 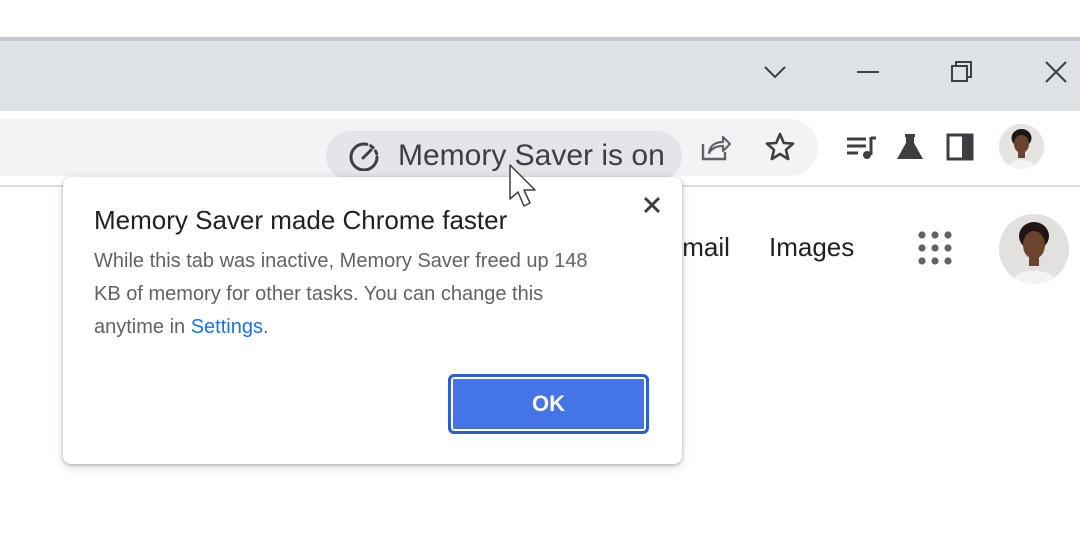 I want to click on google-apps-button, so click(x=935, y=248).